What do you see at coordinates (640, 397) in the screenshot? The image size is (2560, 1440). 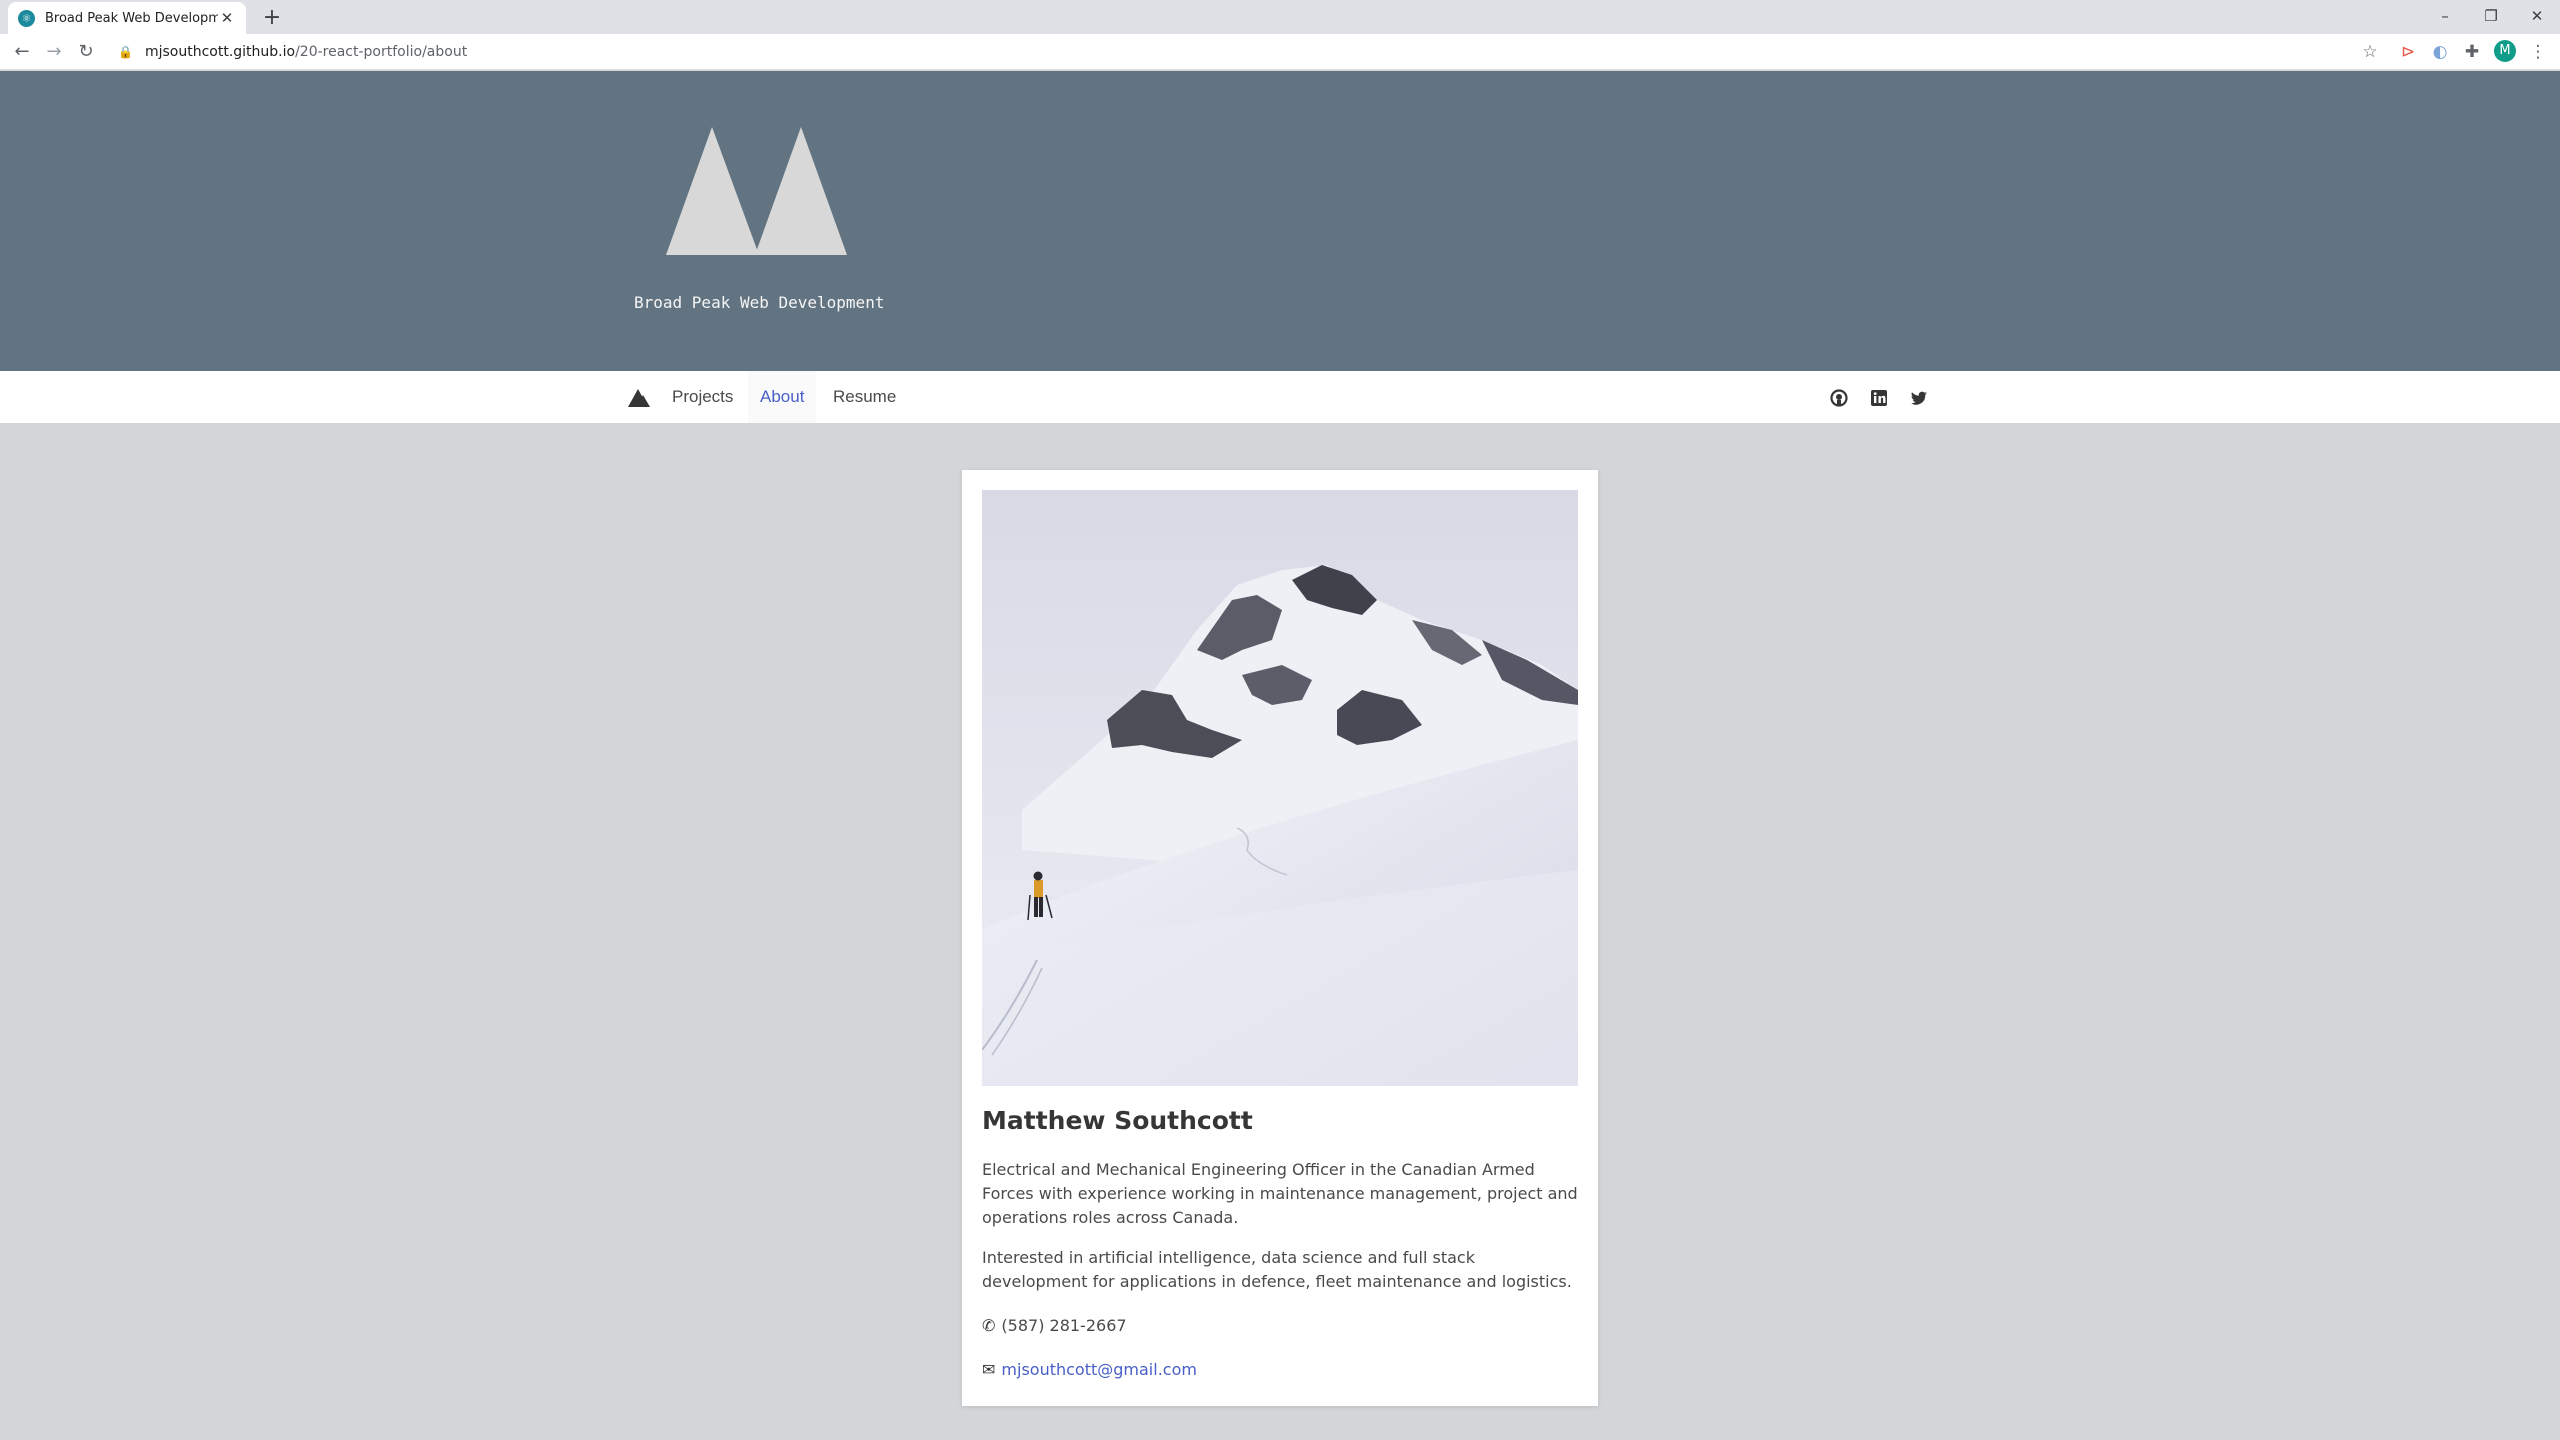 I see `home-mountain-icon` at bounding box center [640, 397].